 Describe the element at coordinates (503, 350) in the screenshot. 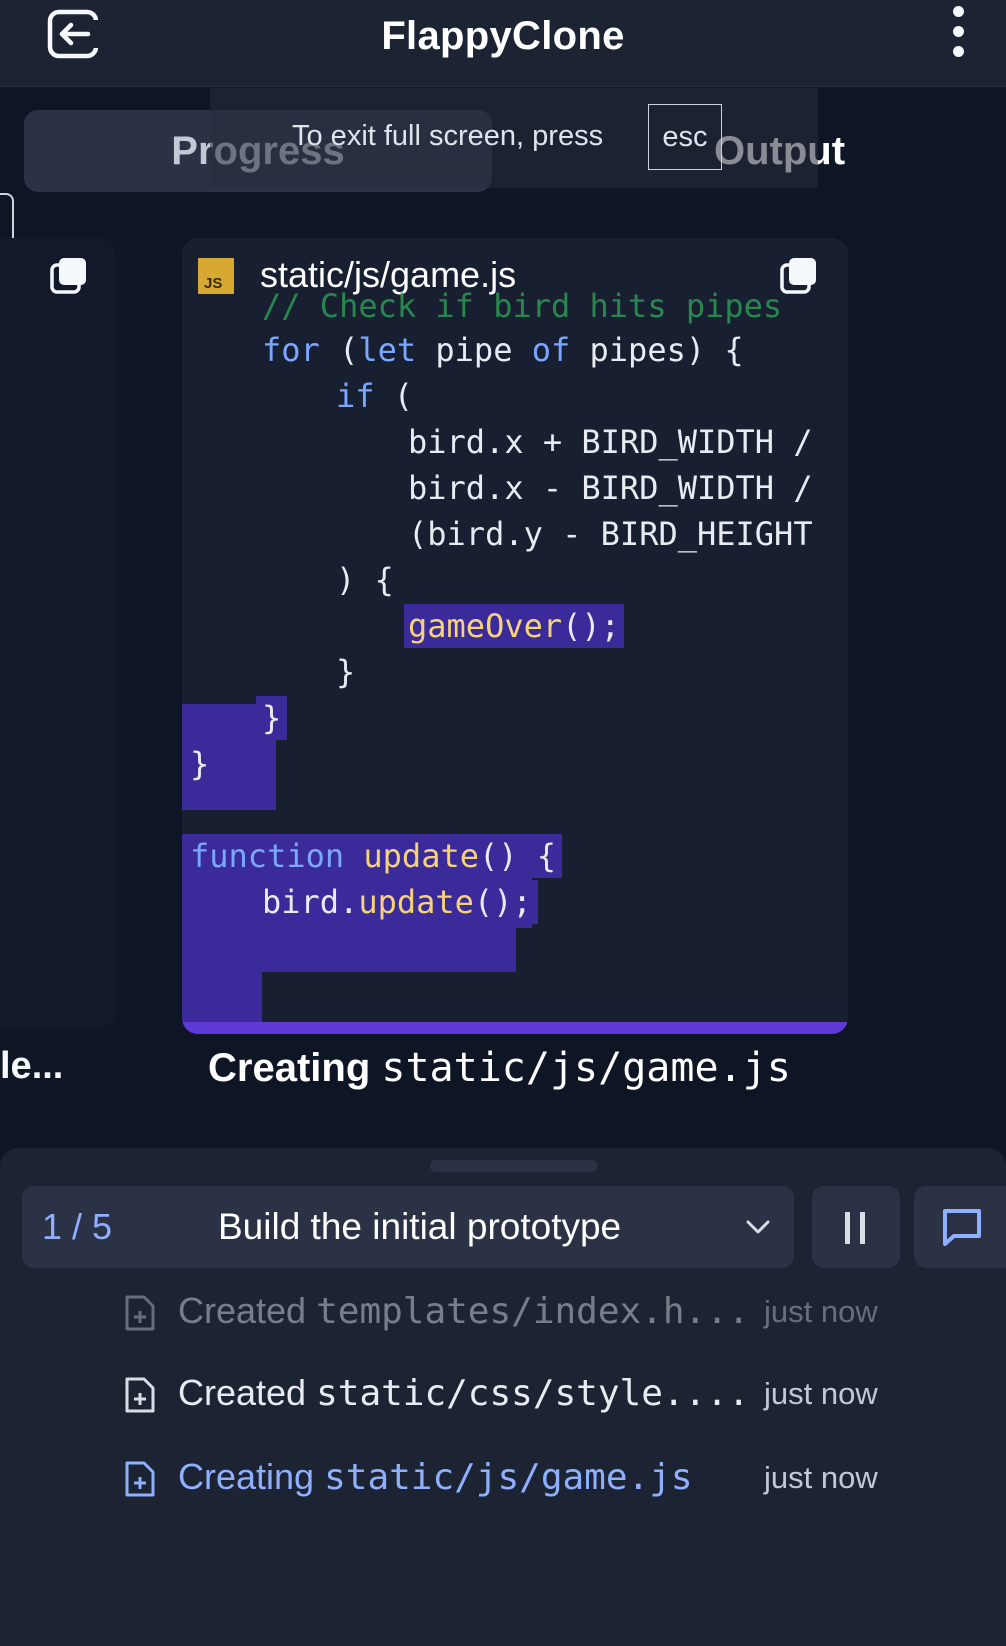

I see `code-line: for (let pipe of pipes) {` at that location.